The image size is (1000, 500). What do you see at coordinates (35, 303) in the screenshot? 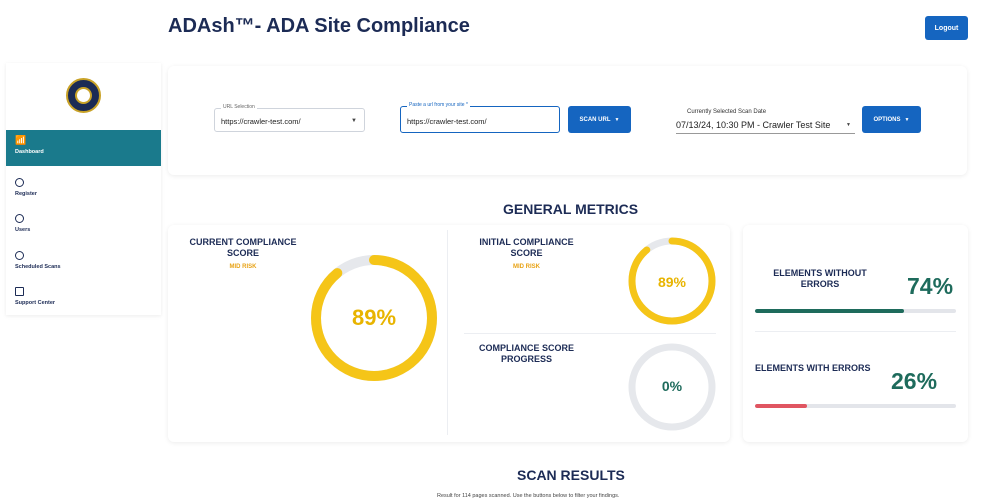
I see `sidebar-item-label: Support Center` at bounding box center [35, 303].